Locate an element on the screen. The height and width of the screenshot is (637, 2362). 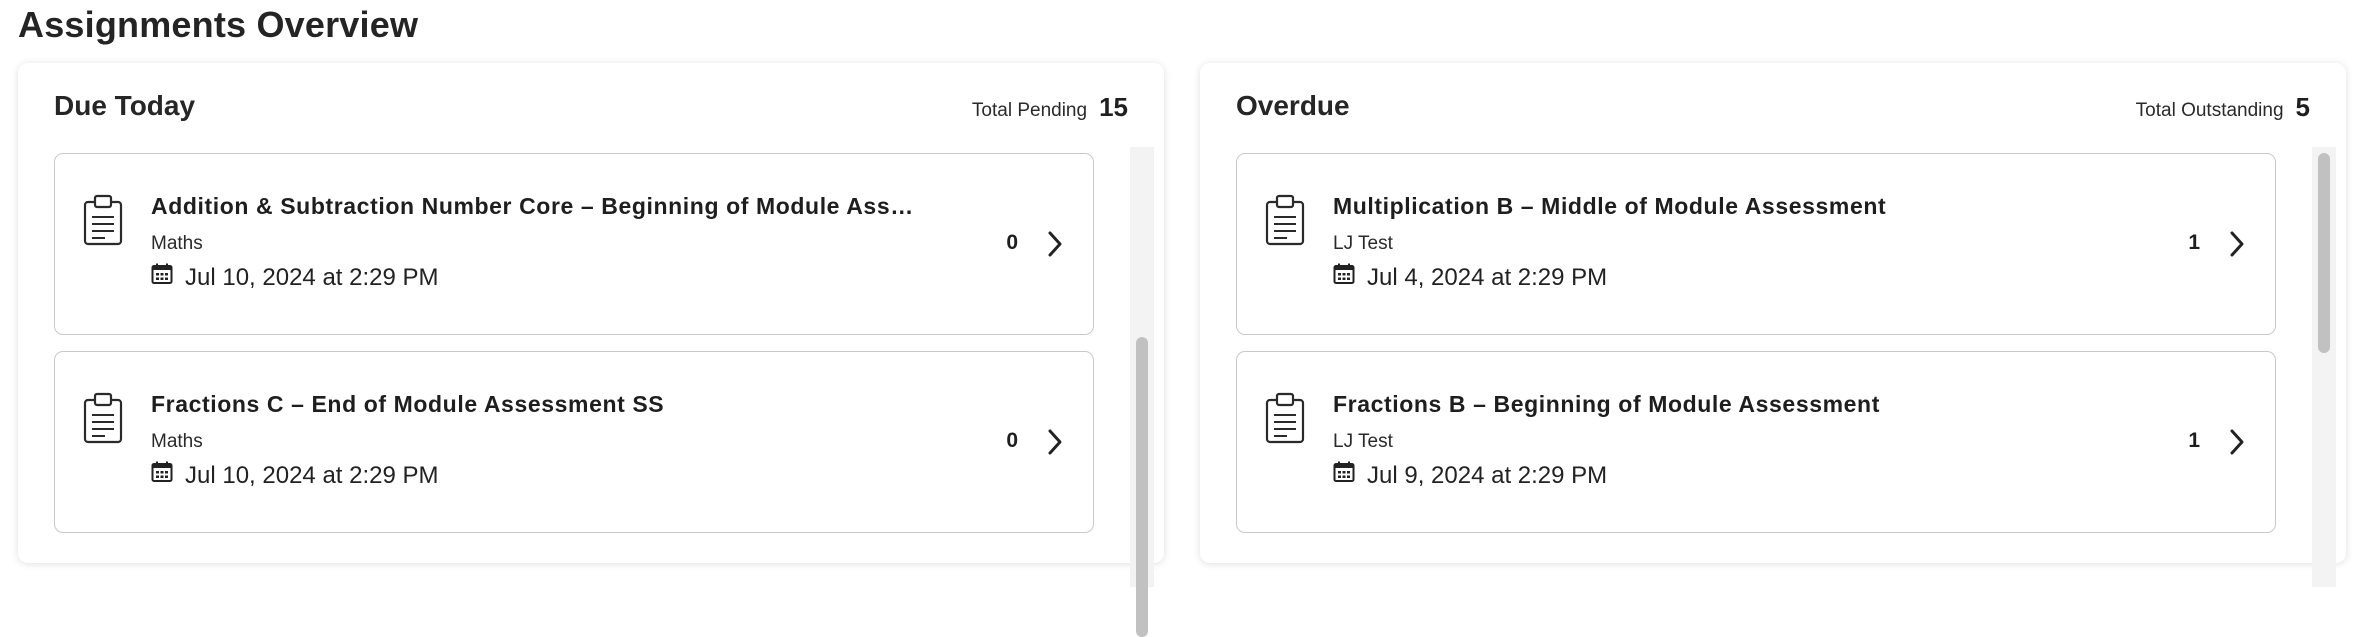
total-outstanding-count: 5 is located at coordinates (2302, 107).